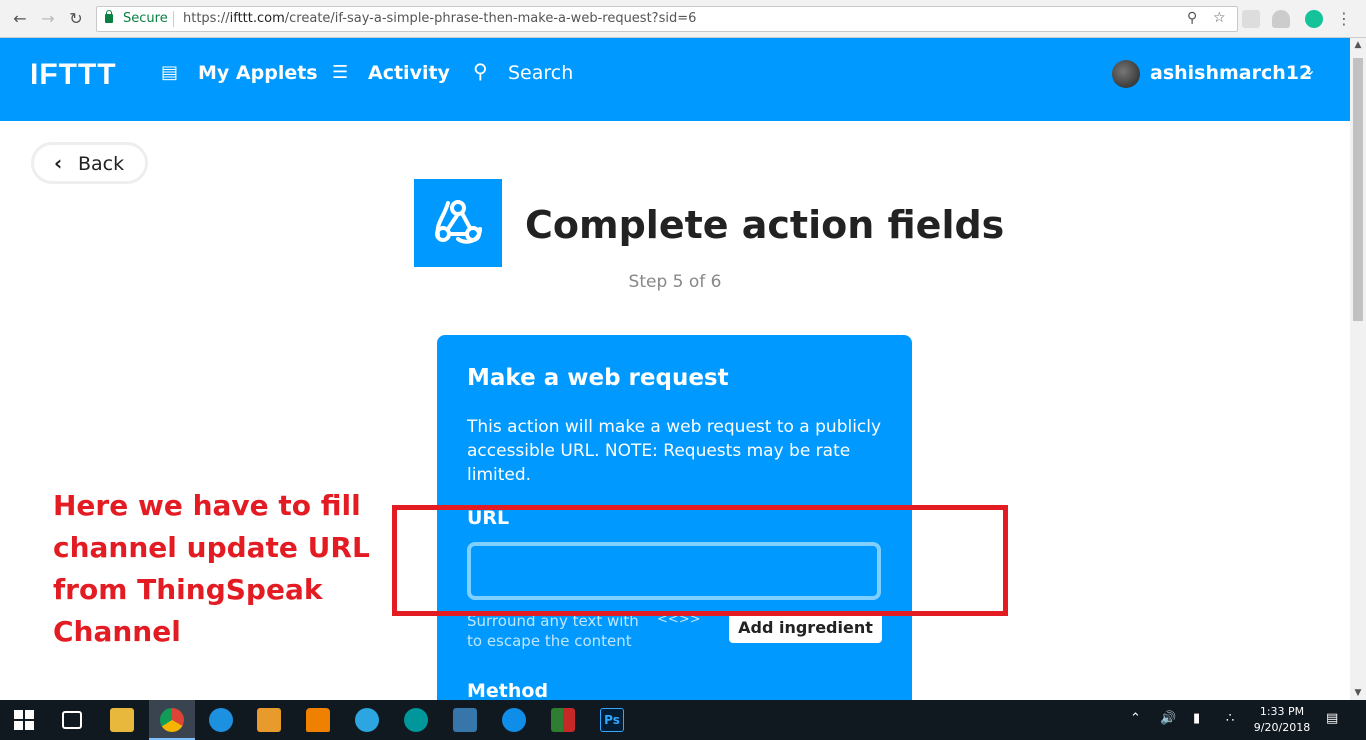 The width and height of the screenshot is (1366, 740). What do you see at coordinates (1281, 19) in the screenshot?
I see `drive-extension-icon` at bounding box center [1281, 19].